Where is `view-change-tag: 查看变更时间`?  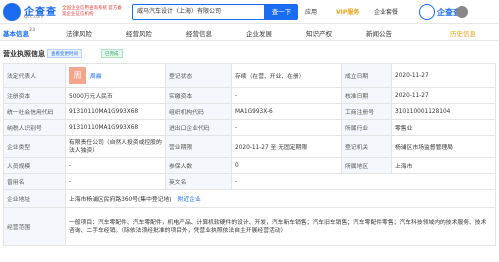
view-change-tag: 查看变更时间 is located at coordinates (64, 53).